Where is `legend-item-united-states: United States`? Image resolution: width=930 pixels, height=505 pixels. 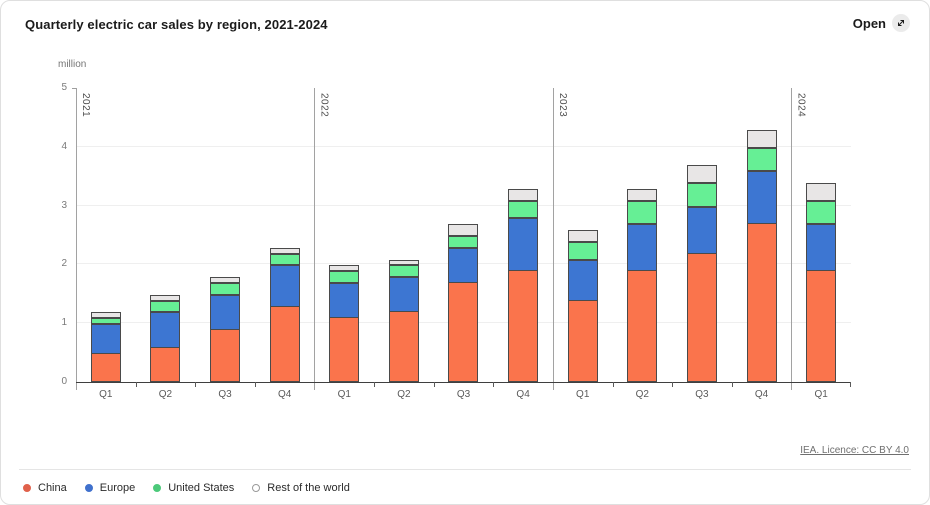 legend-item-united-states: United States is located at coordinates (193, 488).